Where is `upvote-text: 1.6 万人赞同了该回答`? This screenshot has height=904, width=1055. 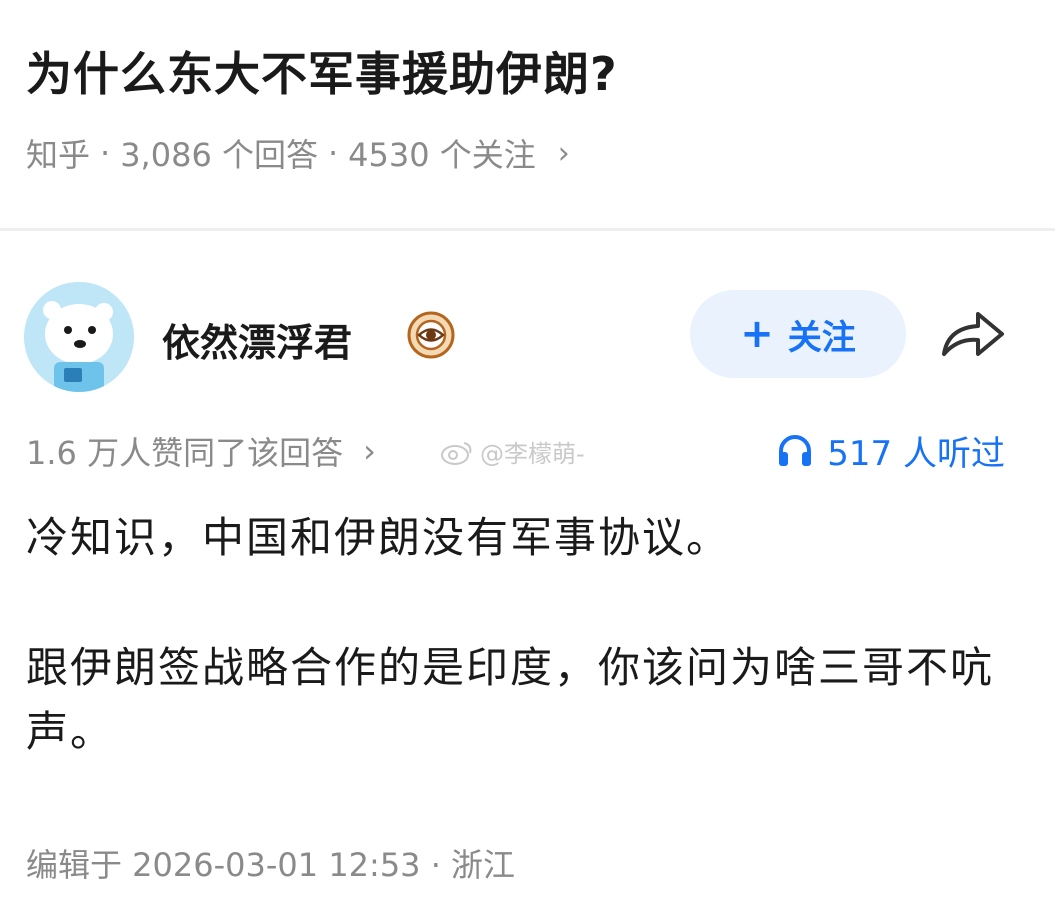 upvote-text: 1.6 万人赞同了该回答 is located at coordinates (185, 453).